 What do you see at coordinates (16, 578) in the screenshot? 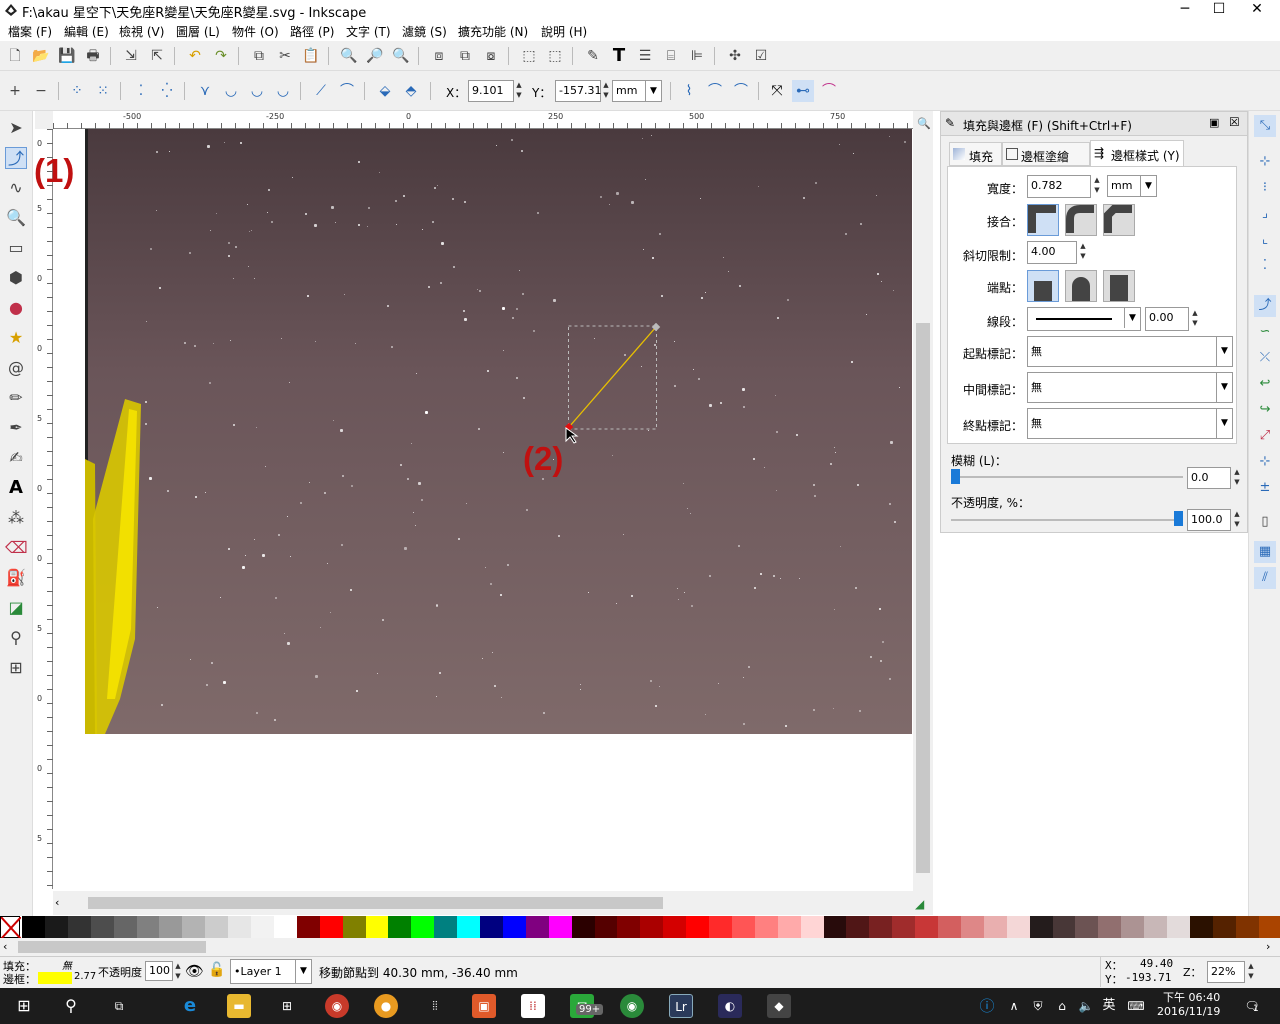
I see `paint-bucket-tool-icon: ⛽` at bounding box center [16, 578].